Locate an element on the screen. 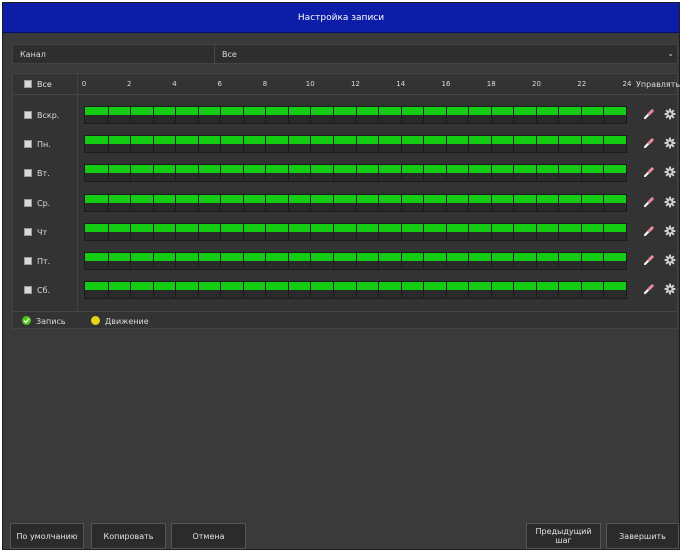 The width and height of the screenshot is (682, 552). day-row: Чт is located at coordinates (345, 232).